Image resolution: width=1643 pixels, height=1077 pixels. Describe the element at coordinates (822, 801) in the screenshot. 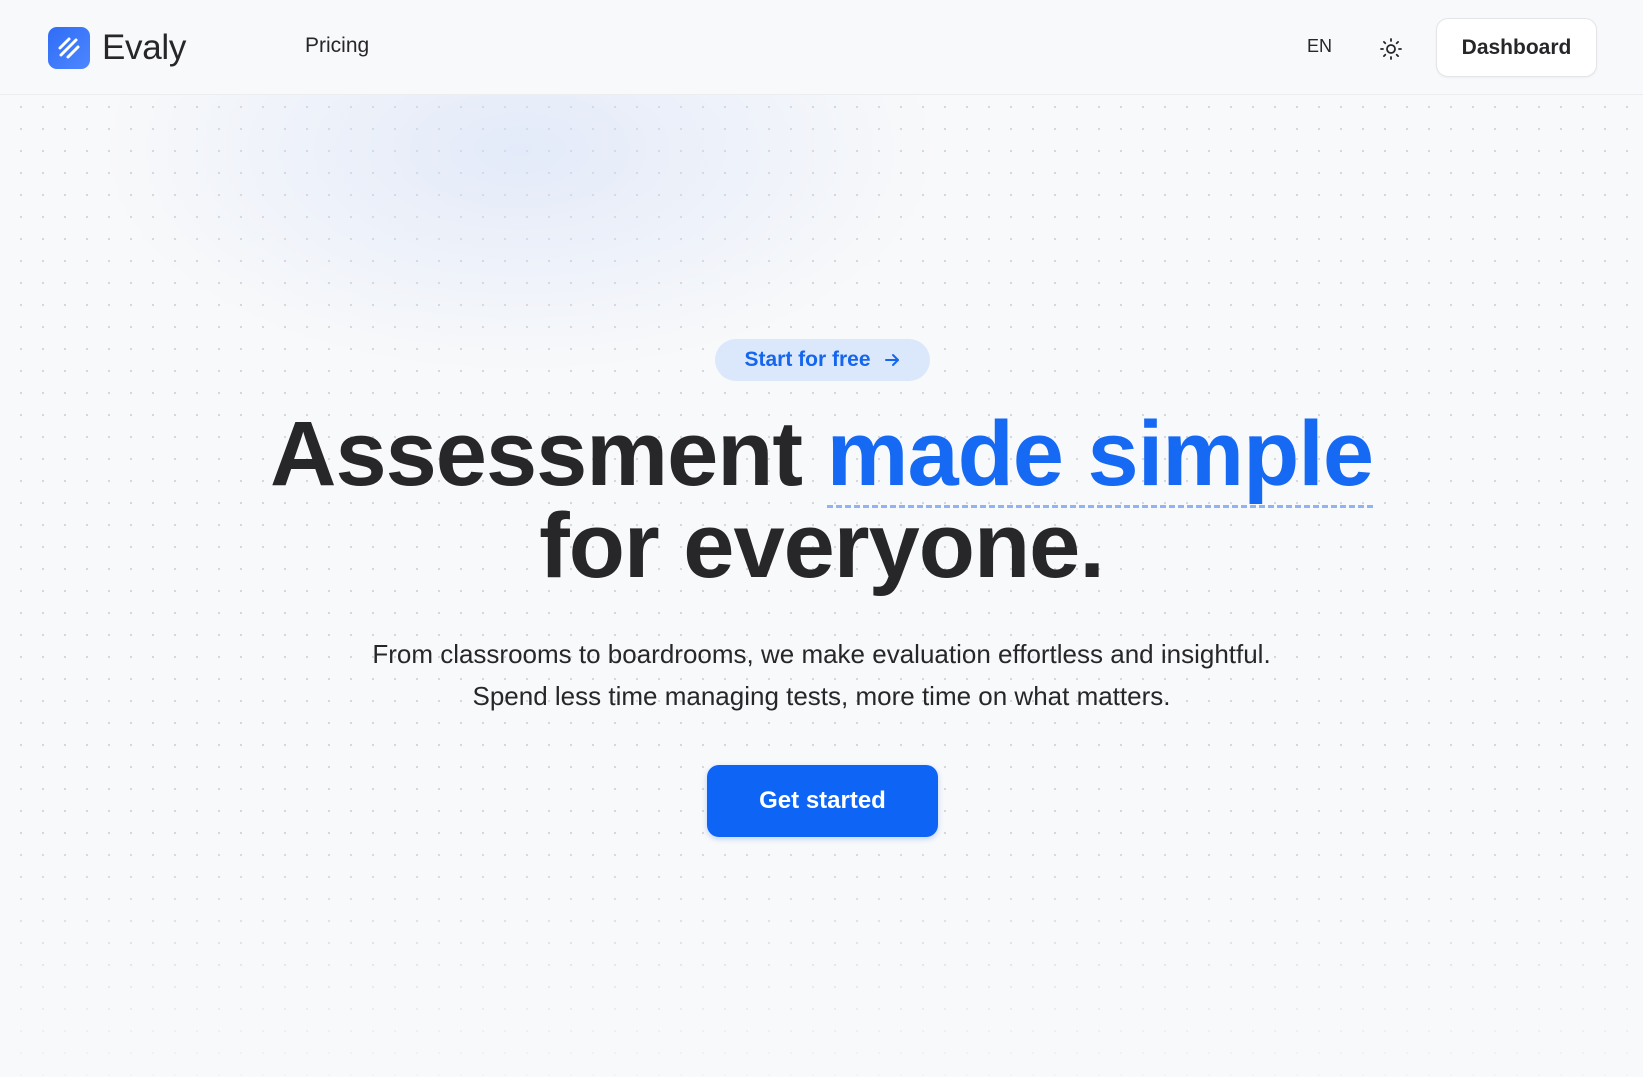

I see `get-started-button: Get started` at that location.